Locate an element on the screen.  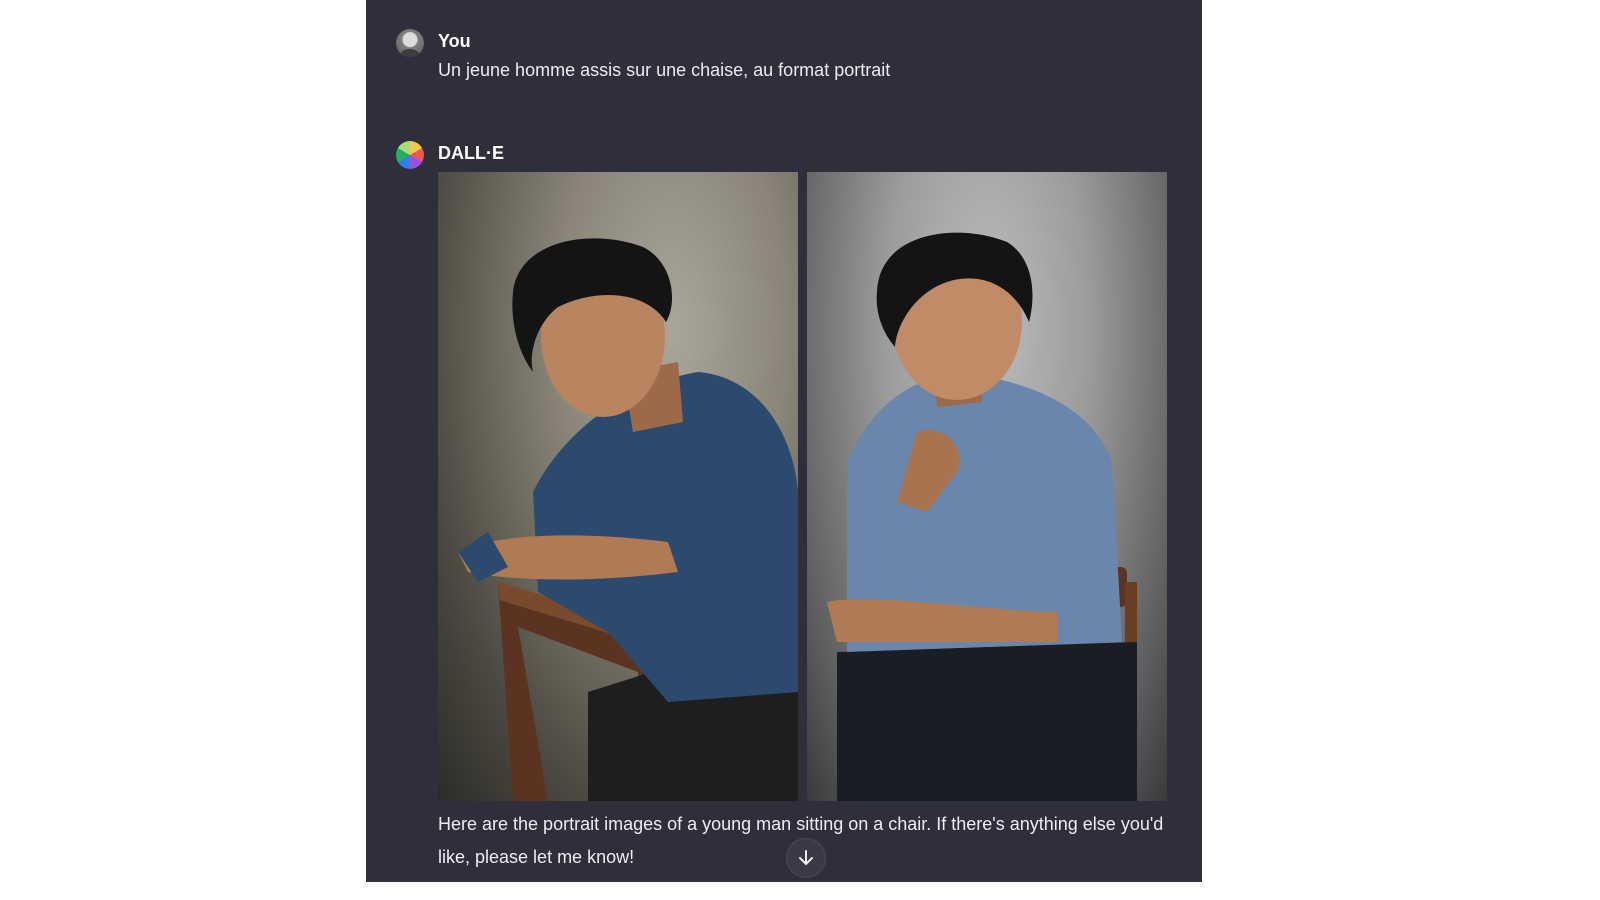
assistant-author-name: DALL·E is located at coordinates (471, 153).